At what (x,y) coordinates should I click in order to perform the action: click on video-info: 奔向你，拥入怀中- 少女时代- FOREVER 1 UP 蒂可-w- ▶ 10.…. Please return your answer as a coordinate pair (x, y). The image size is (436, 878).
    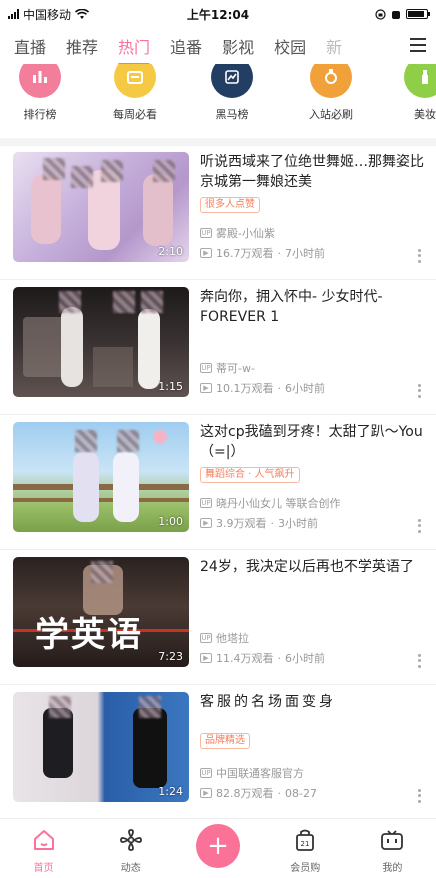
    Looking at the image, I should click on (312, 343).